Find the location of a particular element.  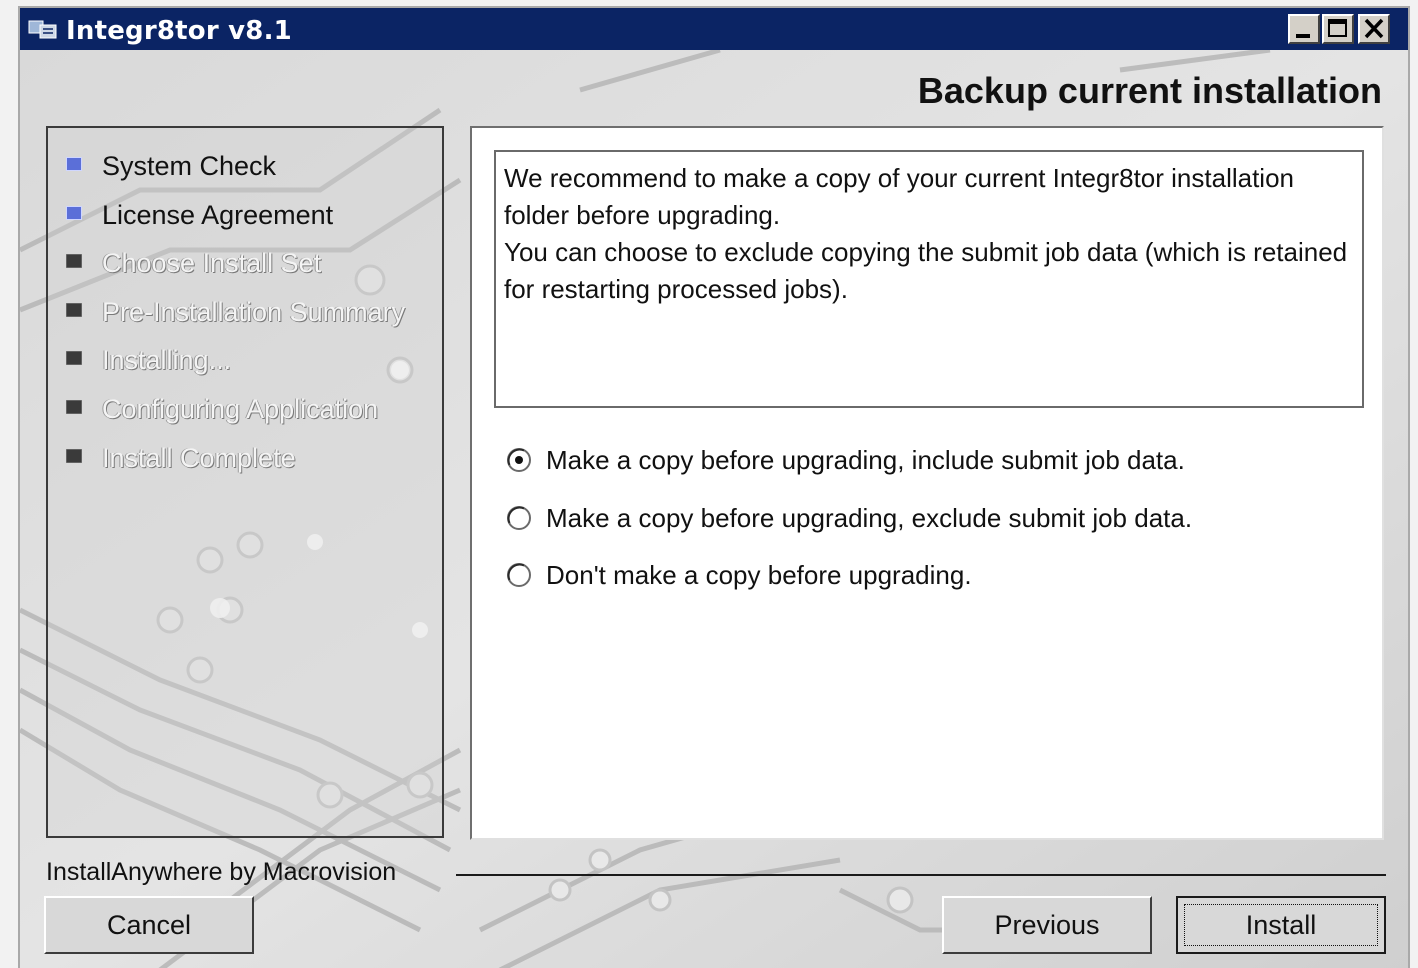

cancel-button: Cancel is located at coordinates (149, 925).